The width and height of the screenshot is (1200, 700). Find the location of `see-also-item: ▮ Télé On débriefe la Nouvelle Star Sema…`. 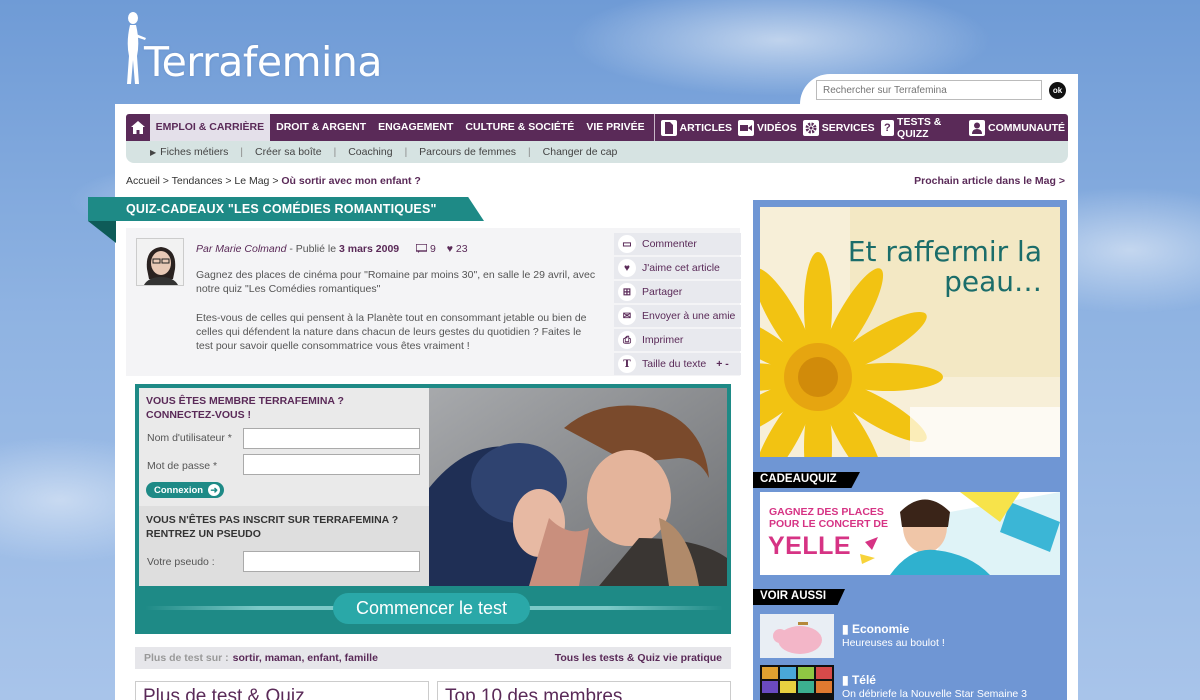

see-also-item: ▮ Télé On débriefe la Nouvelle Star Sema… is located at coordinates (910, 682).